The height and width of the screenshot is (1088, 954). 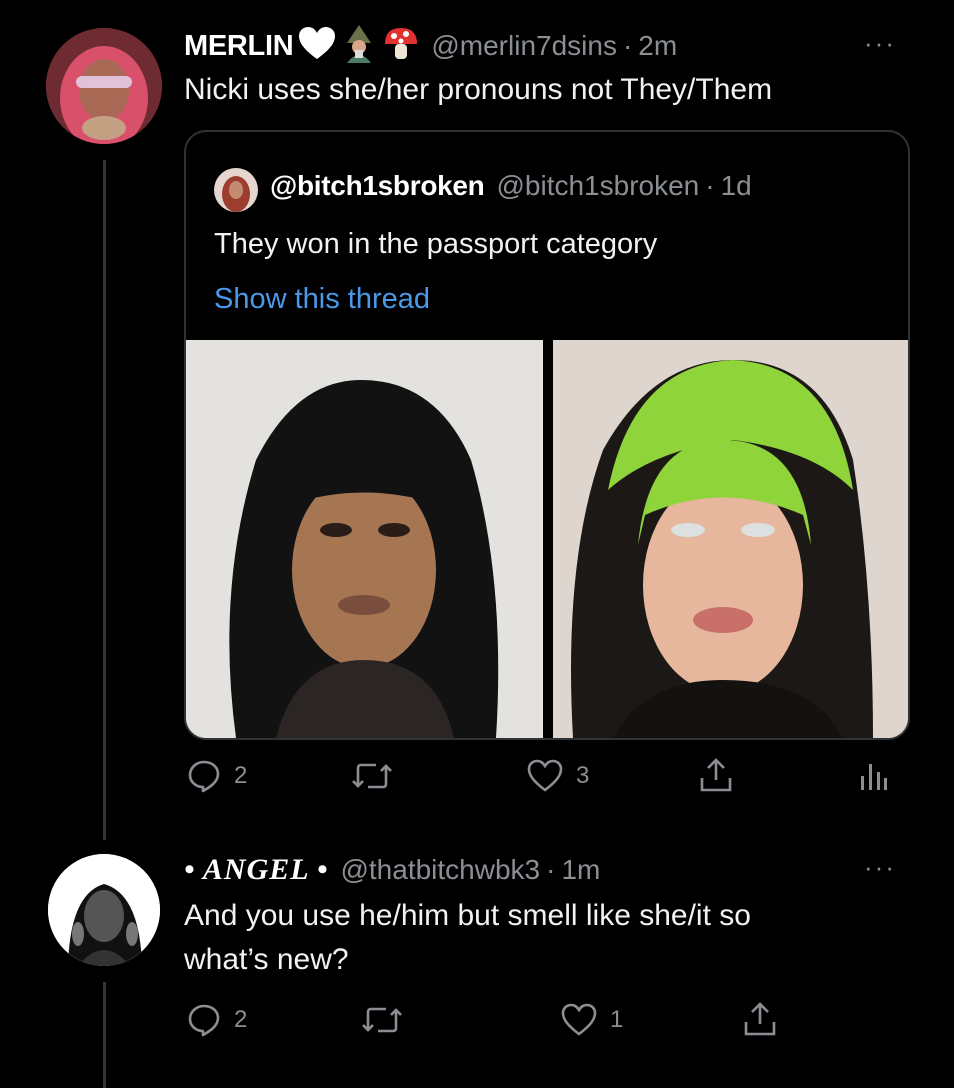 What do you see at coordinates (104, 500) in the screenshot?
I see `thread-line-top` at bounding box center [104, 500].